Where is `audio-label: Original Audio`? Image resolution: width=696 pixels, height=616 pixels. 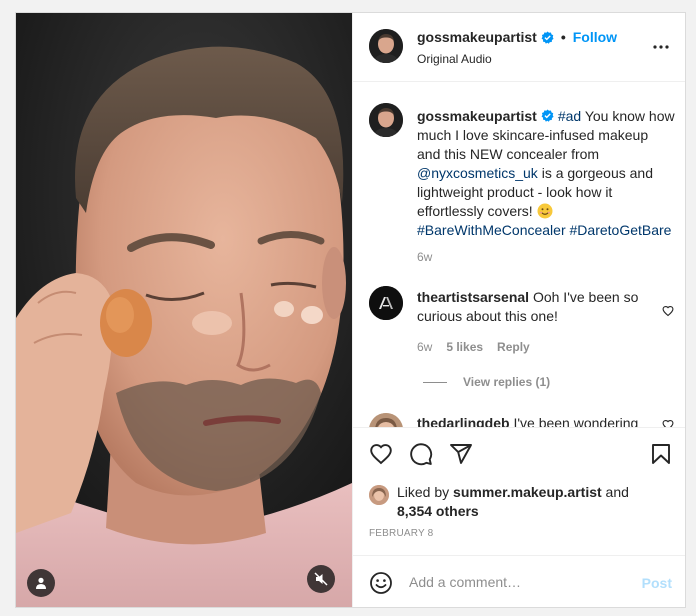 audio-label: Original Audio is located at coordinates (454, 59).